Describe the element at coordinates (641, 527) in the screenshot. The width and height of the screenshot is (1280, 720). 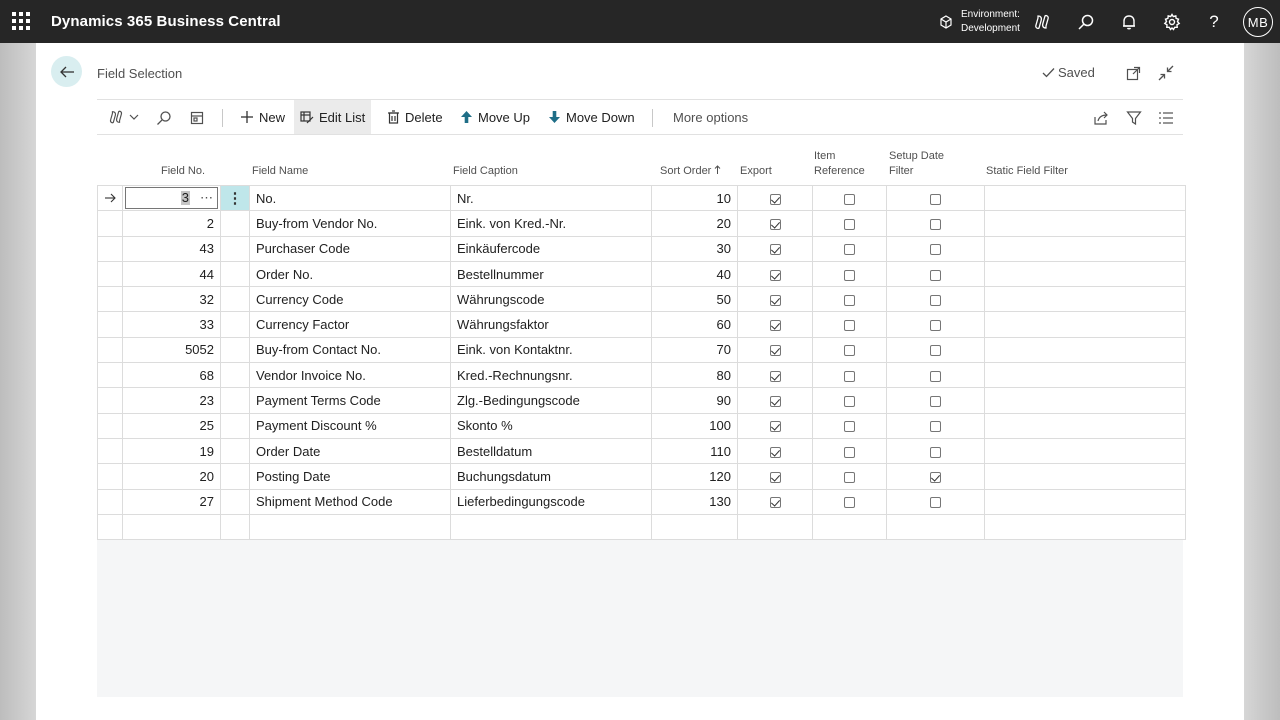
I see `new-entry-row` at that location.